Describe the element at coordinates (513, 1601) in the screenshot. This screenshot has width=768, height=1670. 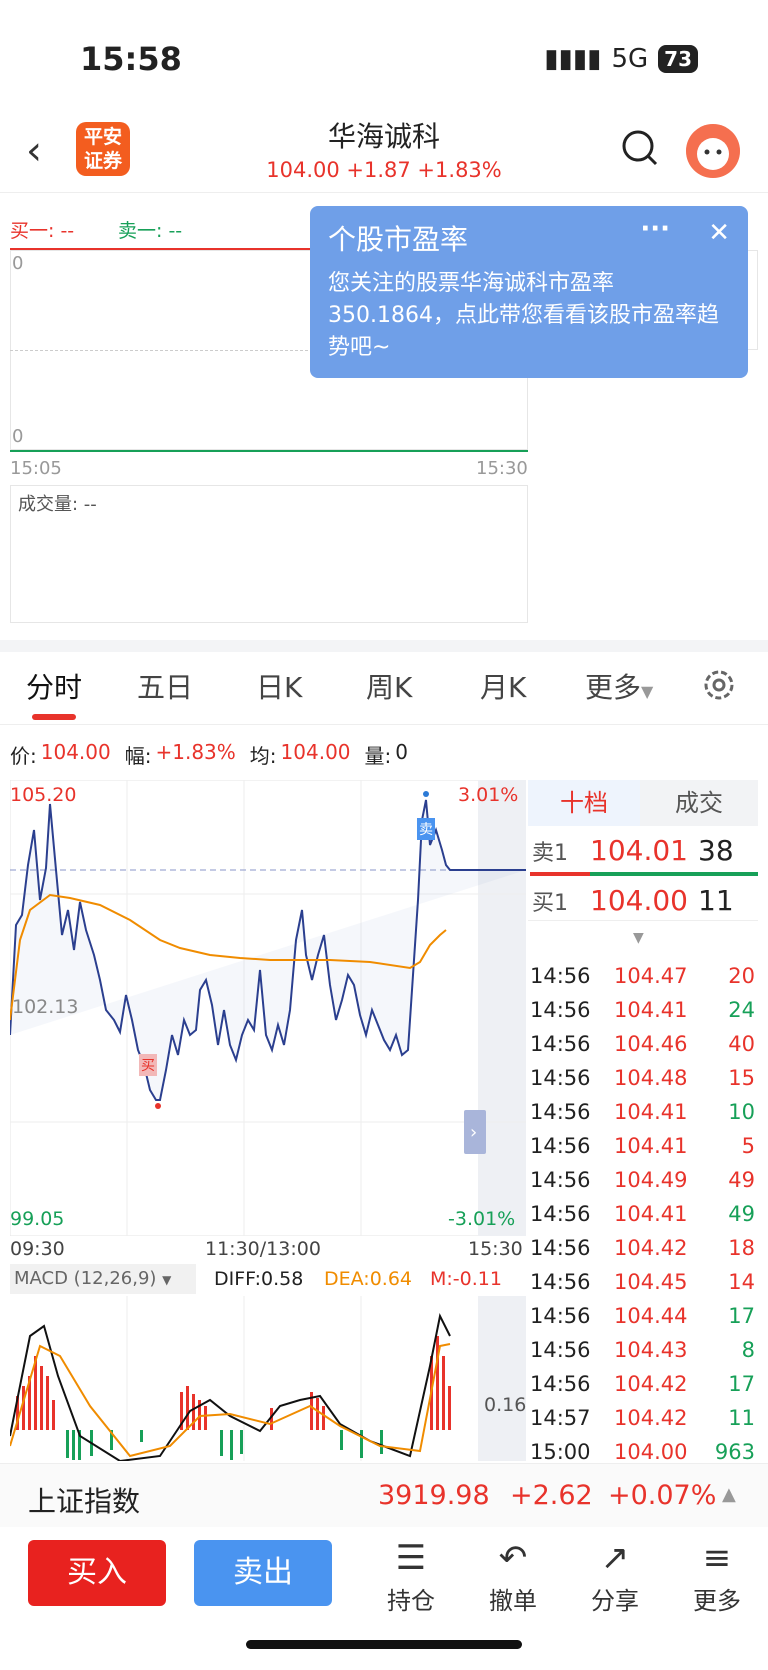
I see `cancel-order-label: 撤单` at that location.